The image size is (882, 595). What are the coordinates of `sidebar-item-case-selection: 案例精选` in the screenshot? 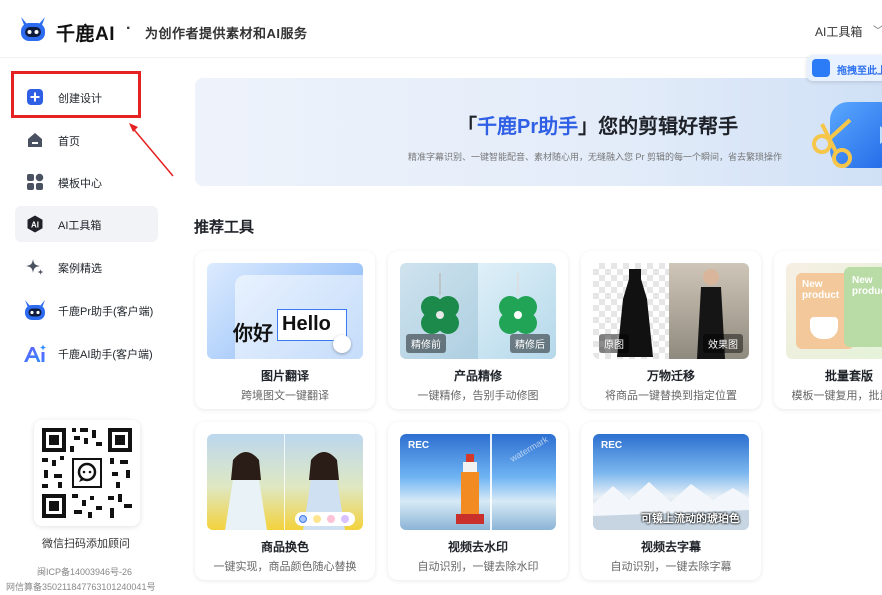 It's located at (86, 267).